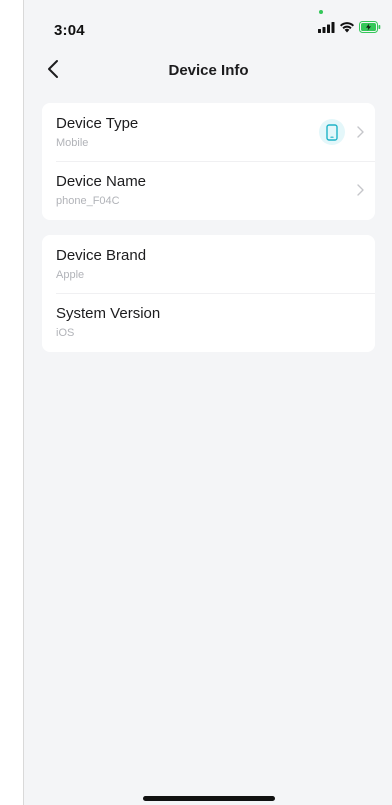  Describe the element at coordinates (332, 132) in the screenshot. I see `mobile-phone-icon` at that location.